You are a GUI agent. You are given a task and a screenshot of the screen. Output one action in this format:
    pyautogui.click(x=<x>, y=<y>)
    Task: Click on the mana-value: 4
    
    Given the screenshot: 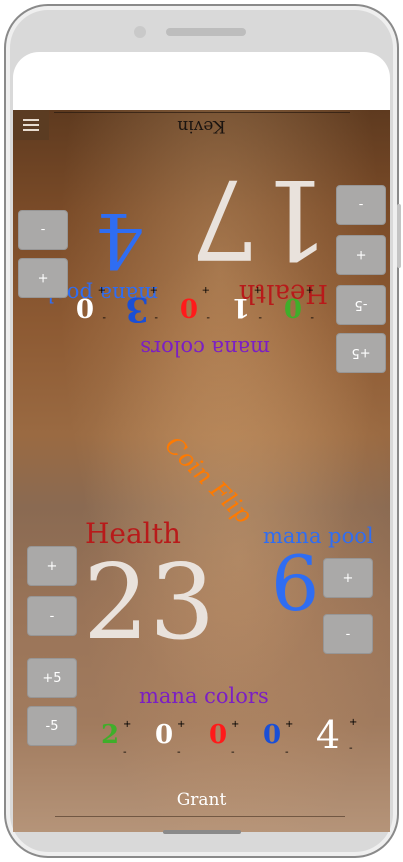 What is the action you would take?
    pyautogui.click(x=328, y=735)
    